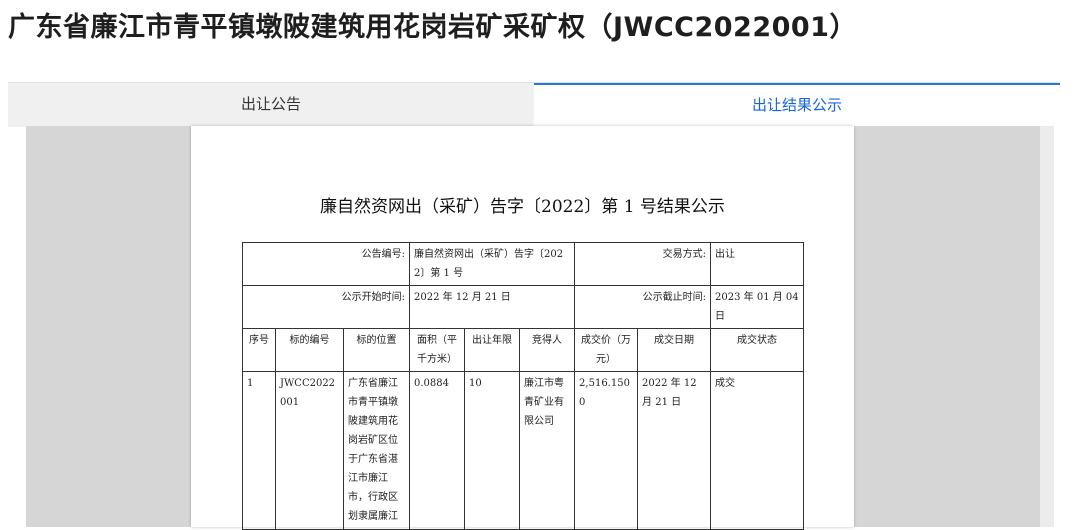 The height and width of the screenshot is (530, 1080). I want to click on trade-method-value: 出让, so click(757, 264).